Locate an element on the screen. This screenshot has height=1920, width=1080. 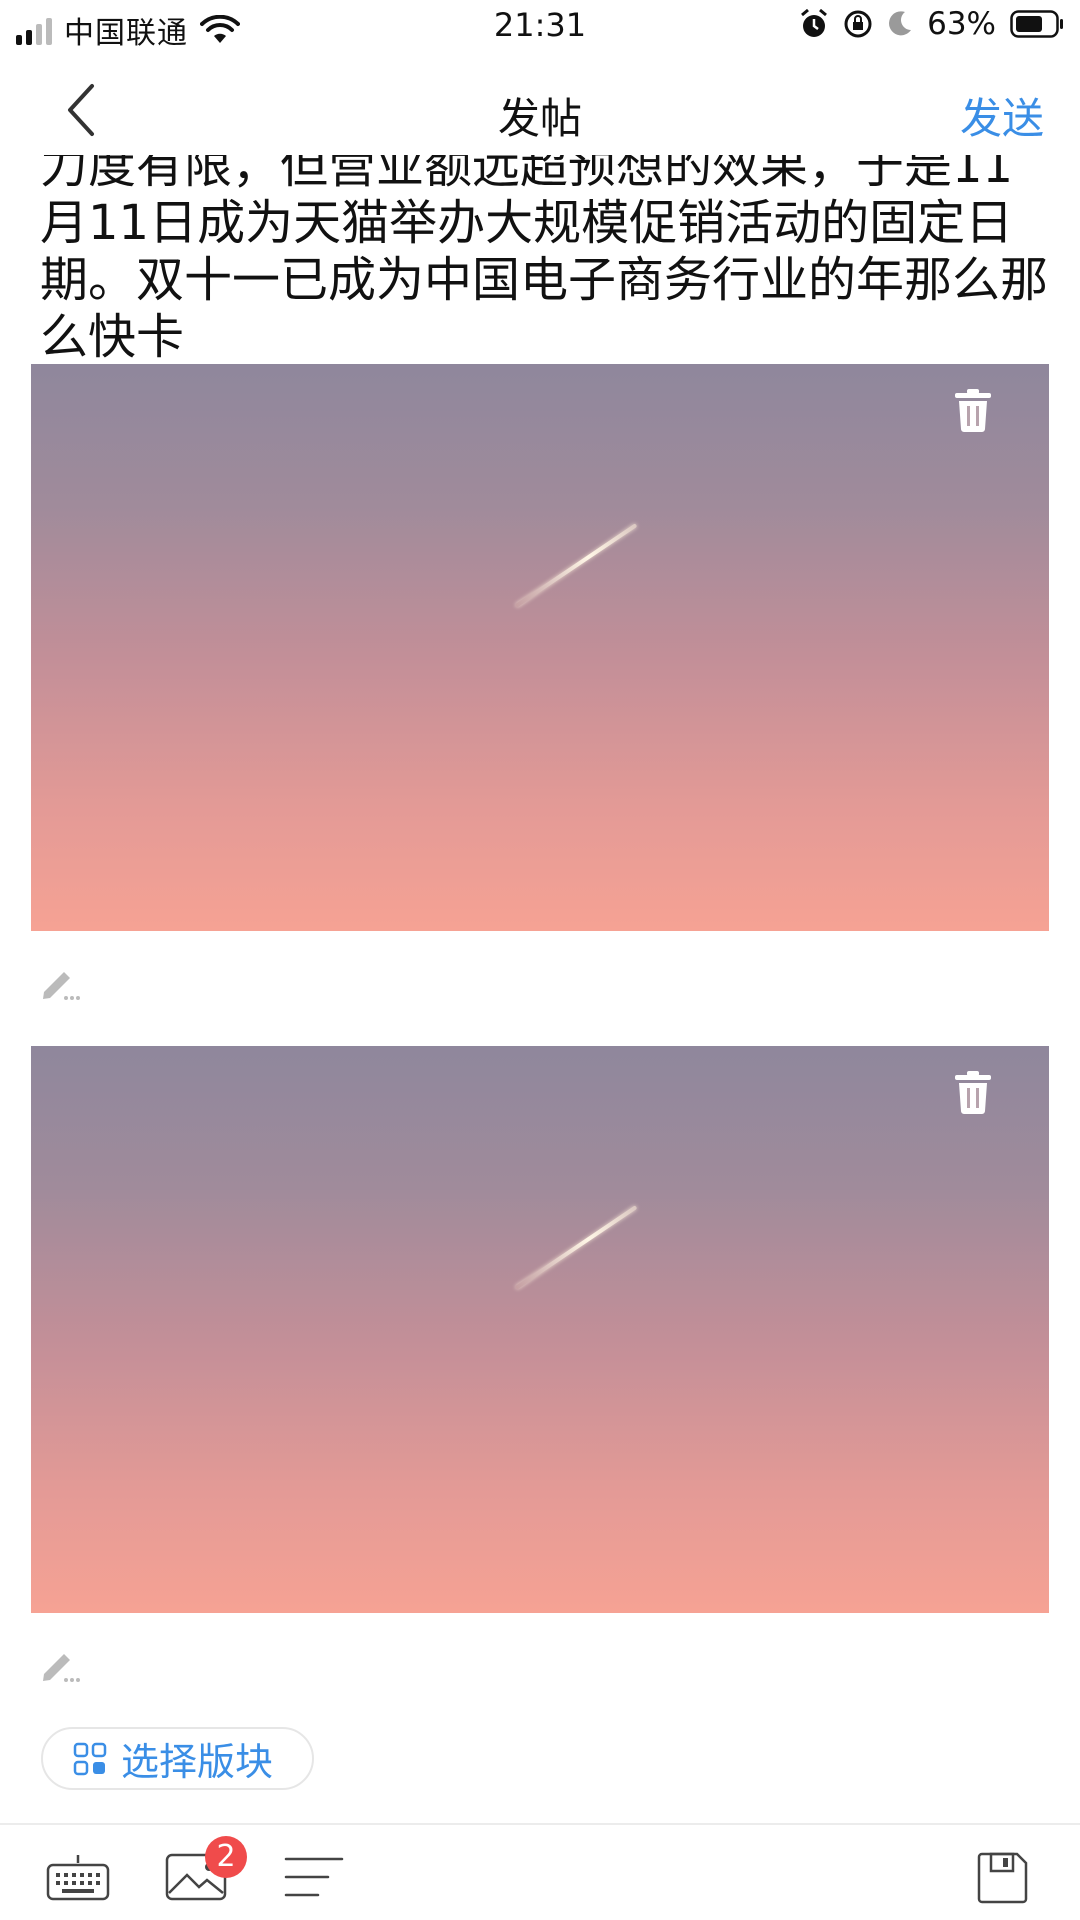
bottom-toolbar is located at coordinates (540, 1871).